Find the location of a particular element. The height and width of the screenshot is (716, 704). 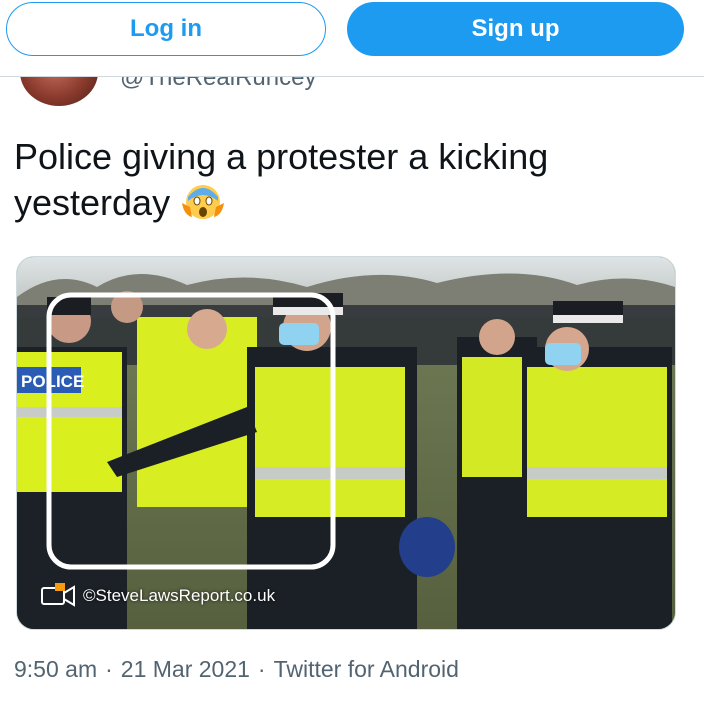

svg-text: POLICE is located at coordinates (52, 381).